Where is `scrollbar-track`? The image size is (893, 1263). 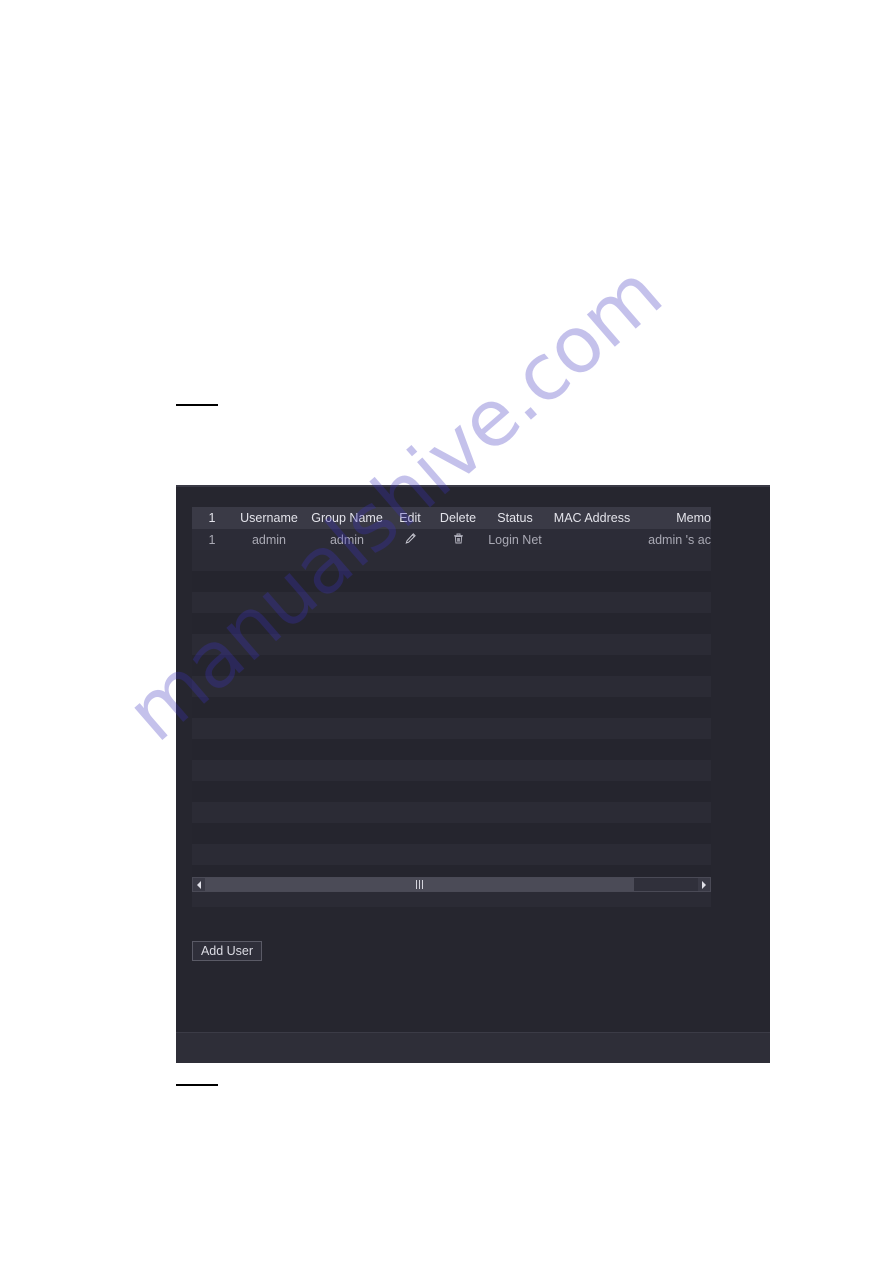 scrollbar-track is located at coordinates (451, 884).